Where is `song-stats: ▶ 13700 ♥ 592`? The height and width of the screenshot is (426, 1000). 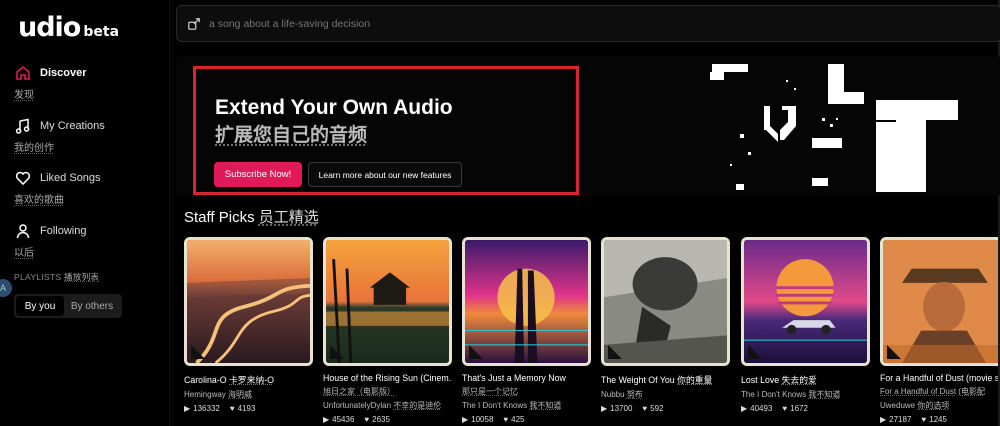 song-stats: ▶ 13700 ♥ 592 is located at coordinates (665, 408).